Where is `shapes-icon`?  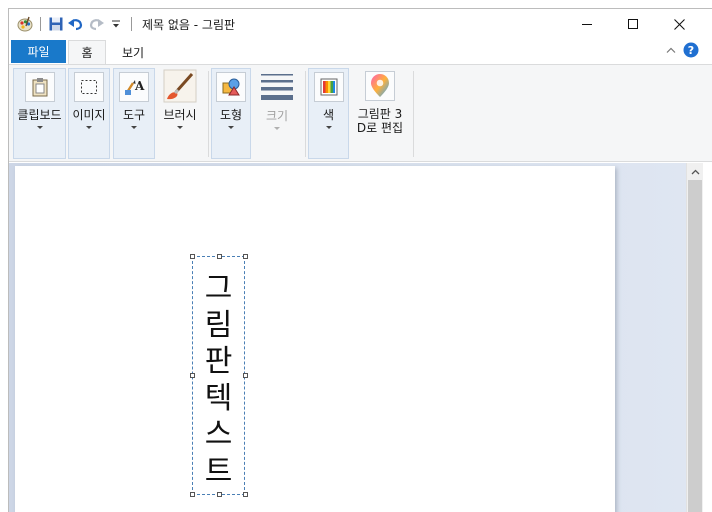 shapes-icon is located at coordinates (231, 87).